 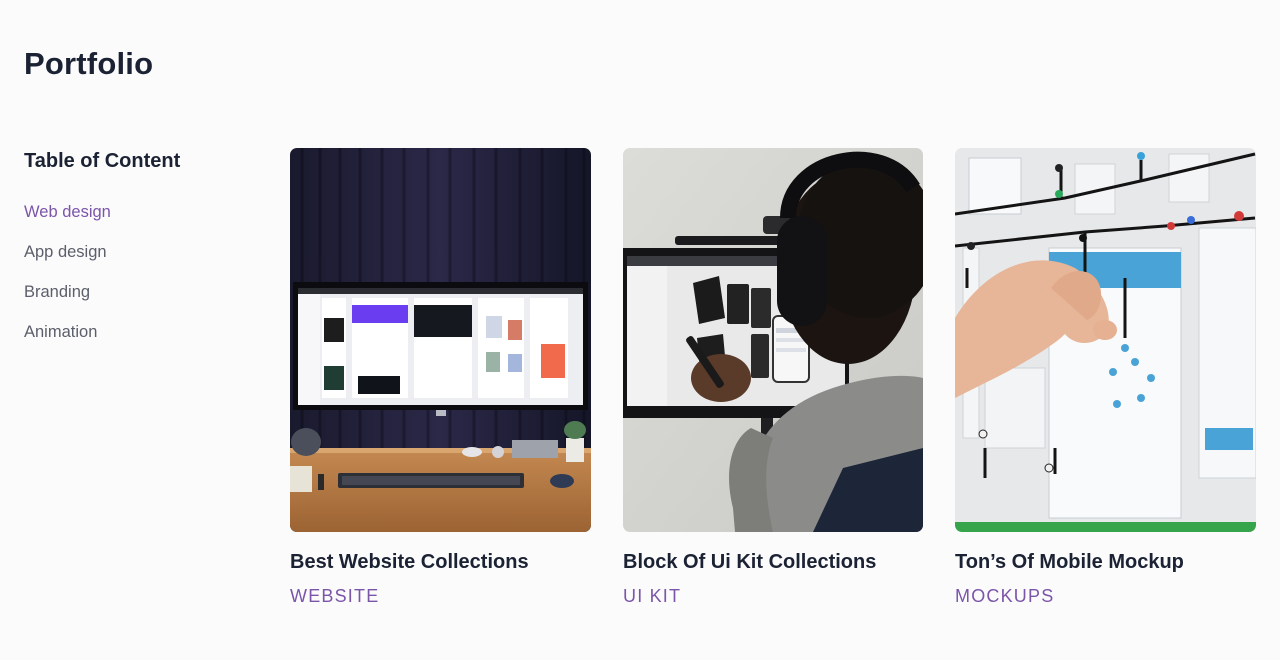 What do you see at coordinates (773, 340) in the screenshot?
I see `headphones-designer-photo` at bounding box center [773, 340].